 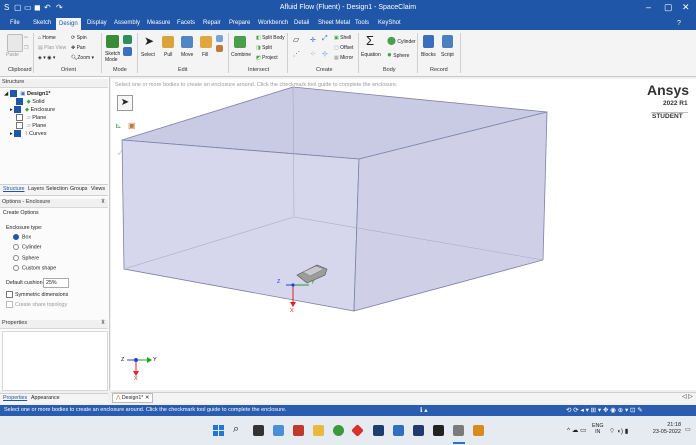 What do you see at coordinates (239, 23) in the screenshot?
I see `menu-prepare: Prepare` at bounding box center [239, 23].